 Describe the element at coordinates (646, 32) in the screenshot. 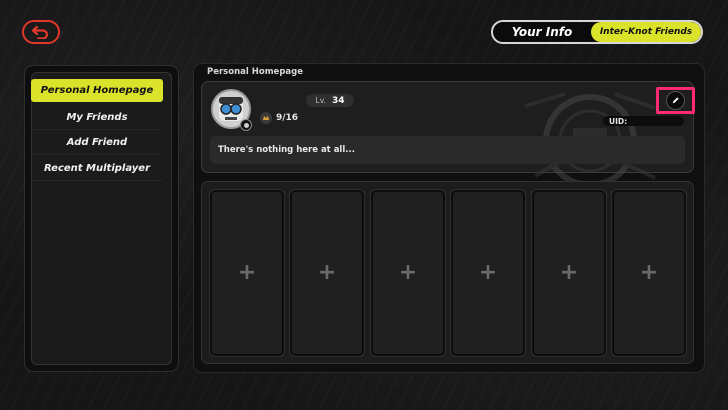

I see `tab-inter-knot-friends: Inter-Knot Friends` at that location.